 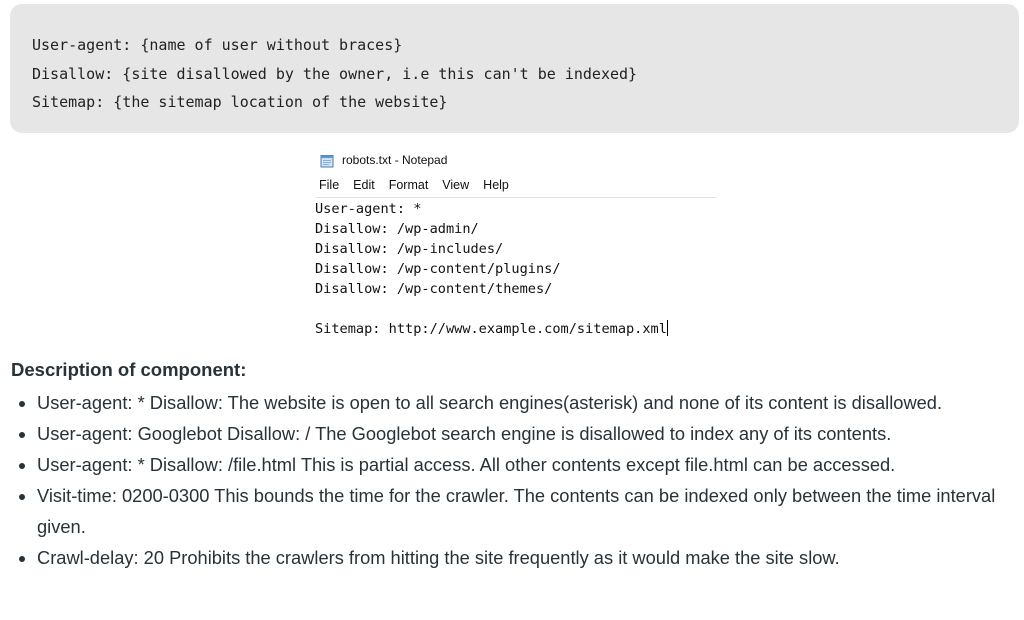 I want to click on menubar-divider, so click(x=516, y=197).